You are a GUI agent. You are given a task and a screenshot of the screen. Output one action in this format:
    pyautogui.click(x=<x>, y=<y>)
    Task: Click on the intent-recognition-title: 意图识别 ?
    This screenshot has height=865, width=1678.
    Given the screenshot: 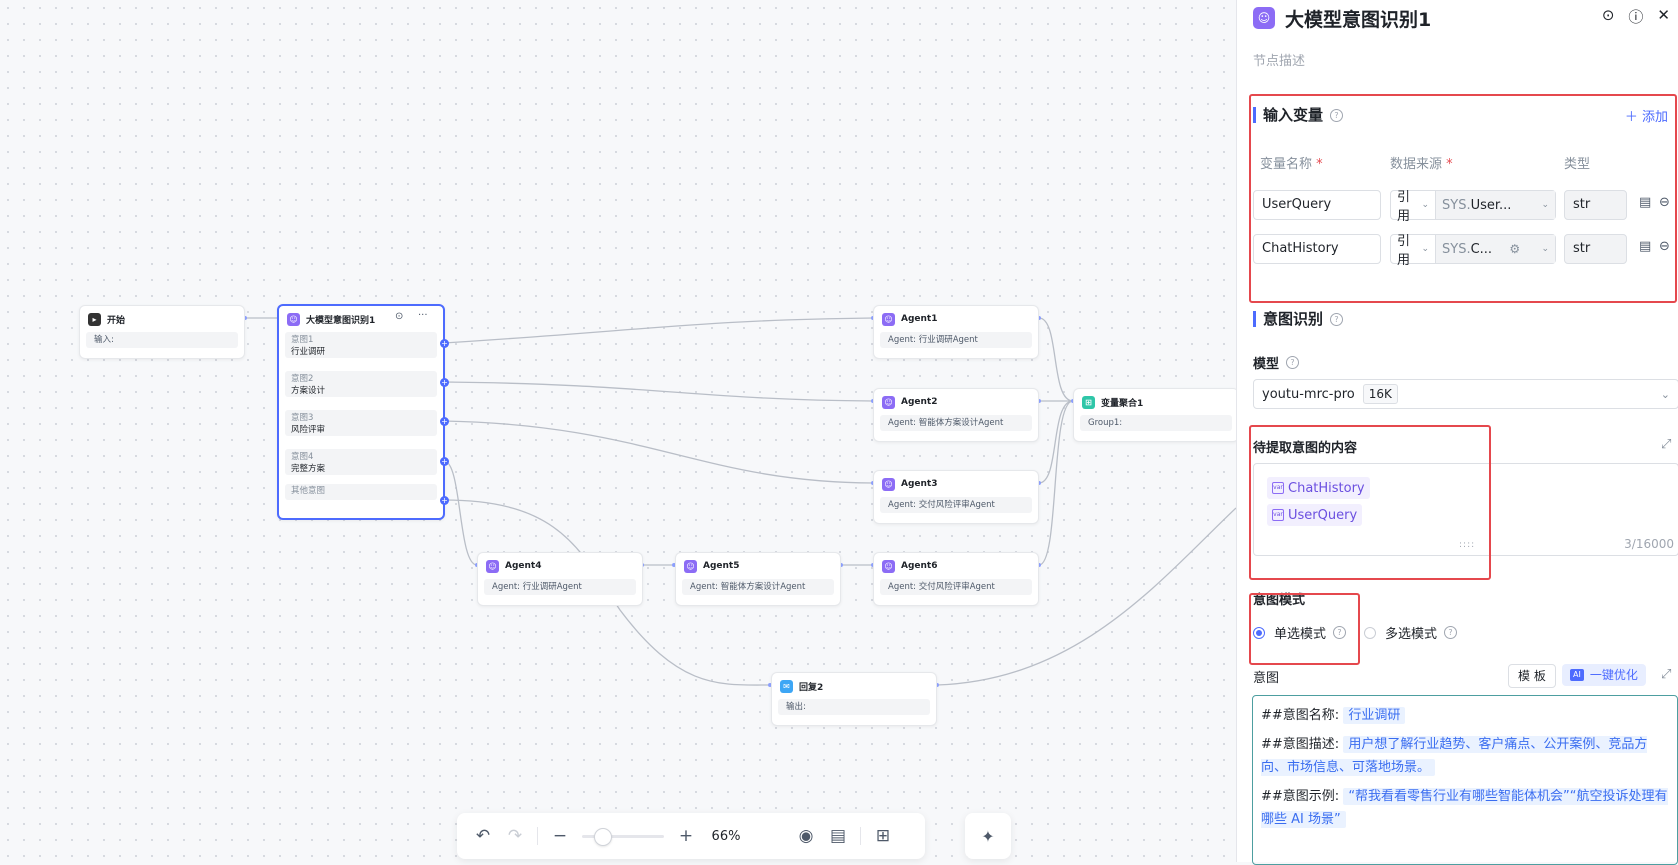 What is the action you would take?
    pyautogui.click(x=1298, y=319)
    